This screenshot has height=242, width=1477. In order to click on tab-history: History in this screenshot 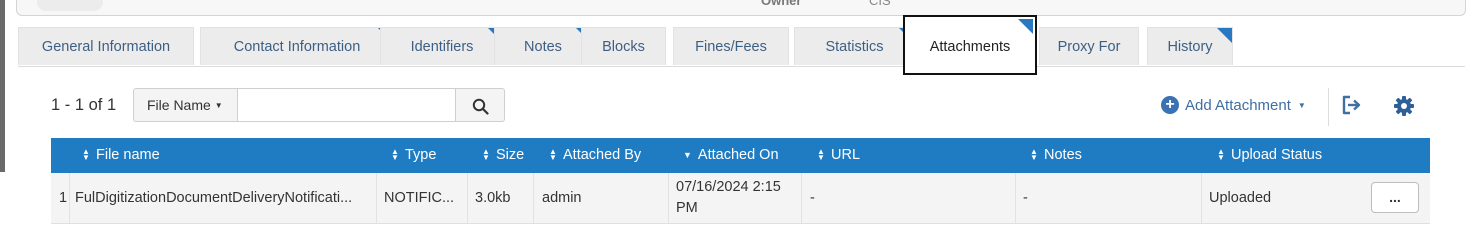, I will do `click(1190, 46)`.